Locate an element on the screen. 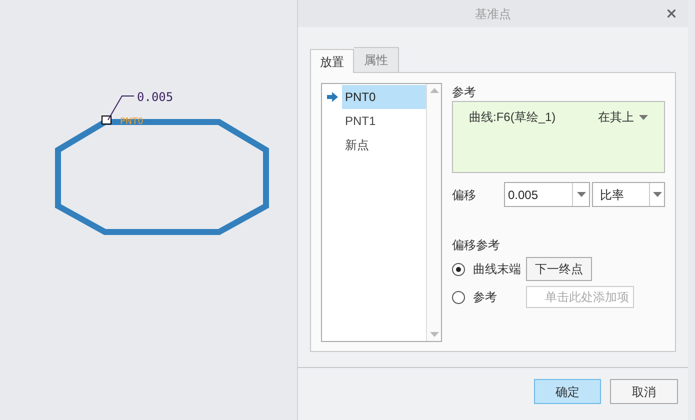  tab: 属性 is located at coordinates (376, 59).